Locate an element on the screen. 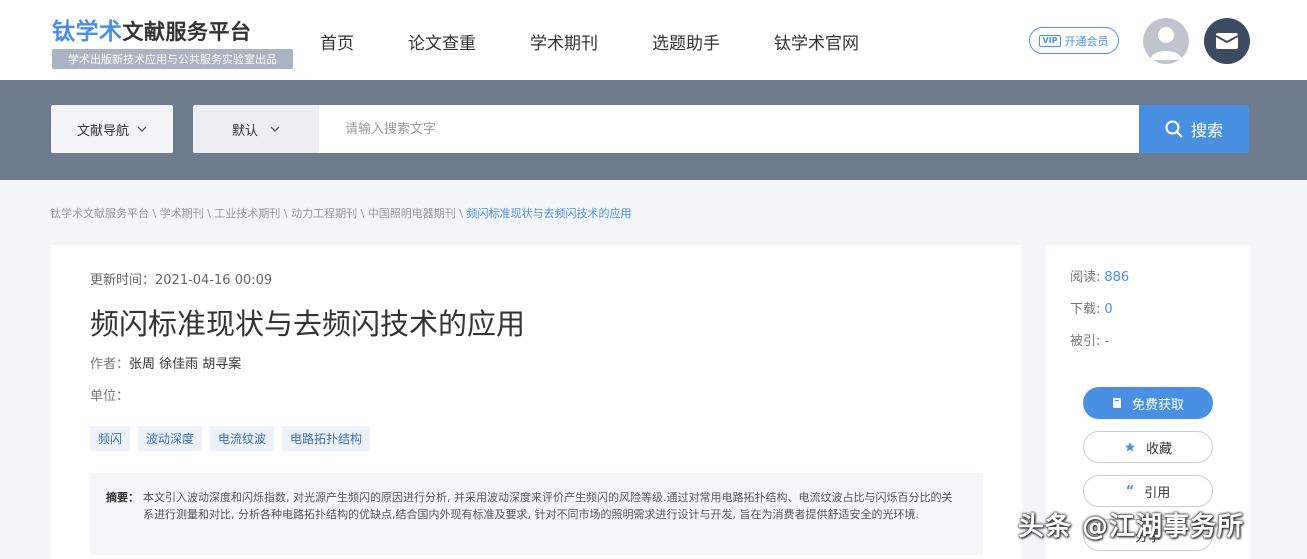  watermark-overlay: 头条 @江湖事务所 is located at coordinates (1131, 527).